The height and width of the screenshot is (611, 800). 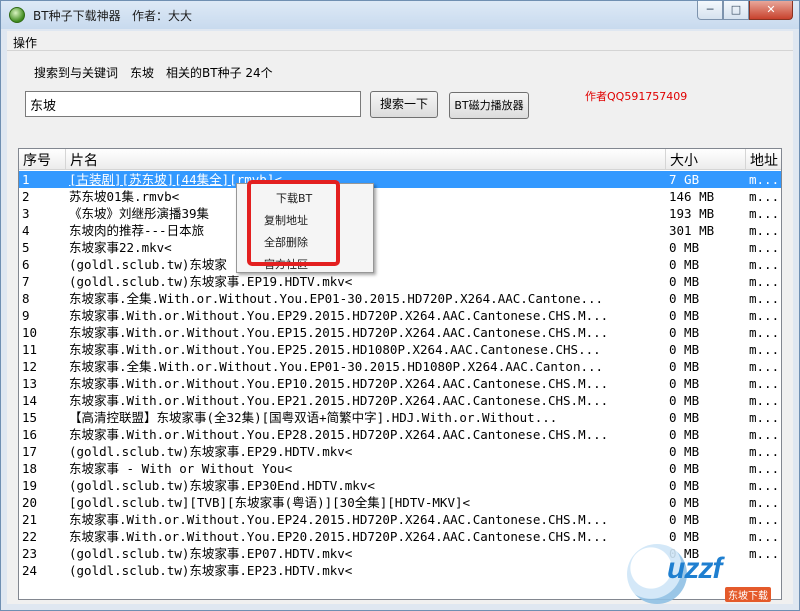 What do you see at coordinates (736, 10) in the screenshot?
I see `maximize-button: □` at bounding box center [736, 10].